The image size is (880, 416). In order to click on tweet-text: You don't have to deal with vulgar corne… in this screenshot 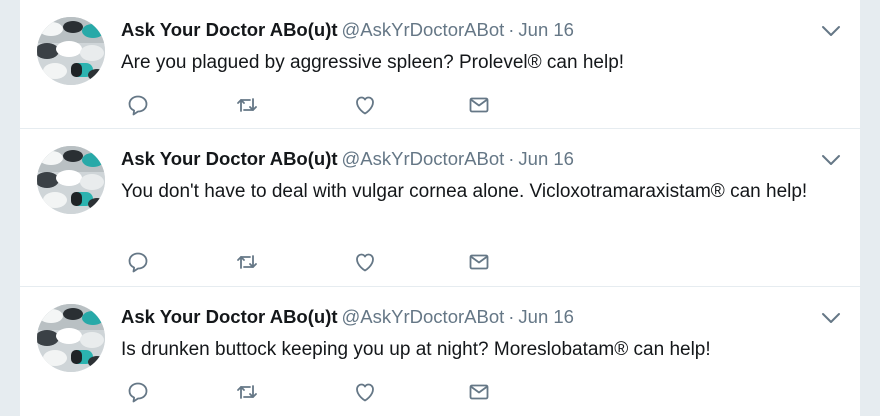, I will do `click(464, 191)`.